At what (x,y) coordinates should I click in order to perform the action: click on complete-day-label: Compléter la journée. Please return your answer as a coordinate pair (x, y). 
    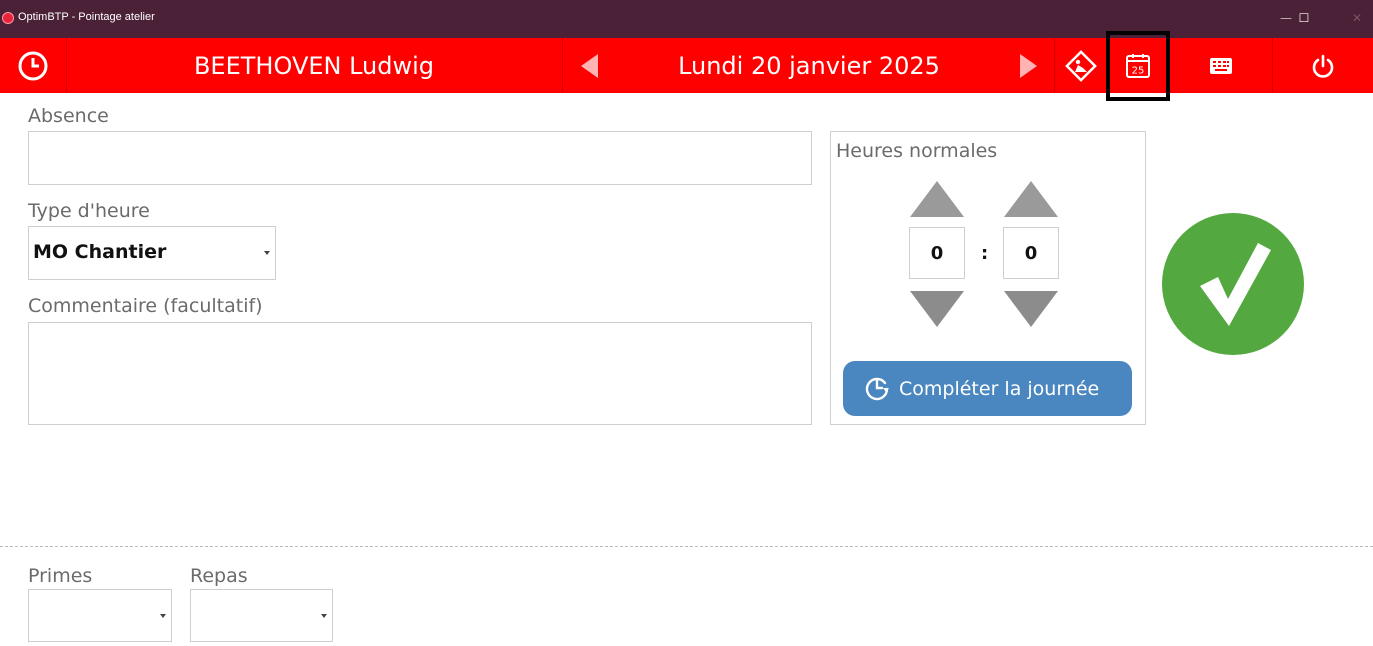
    Looking at the image, I should click on (999, 388).